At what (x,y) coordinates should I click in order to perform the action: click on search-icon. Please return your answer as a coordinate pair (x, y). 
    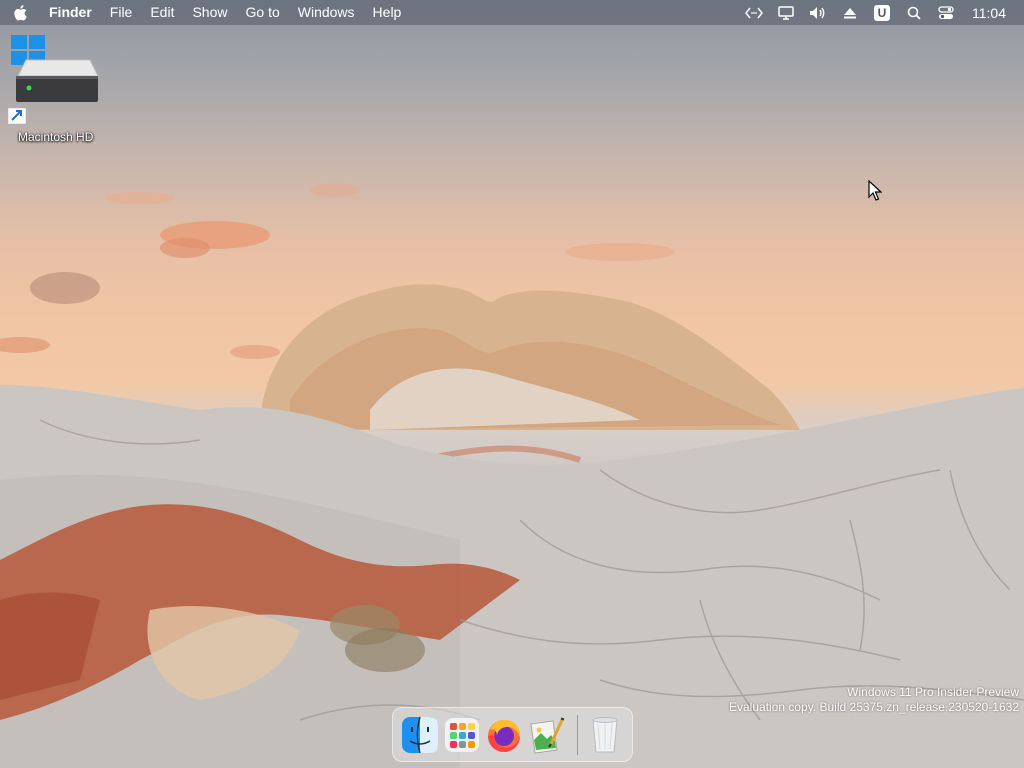
    Looking at the image, I should click on (914, 12).